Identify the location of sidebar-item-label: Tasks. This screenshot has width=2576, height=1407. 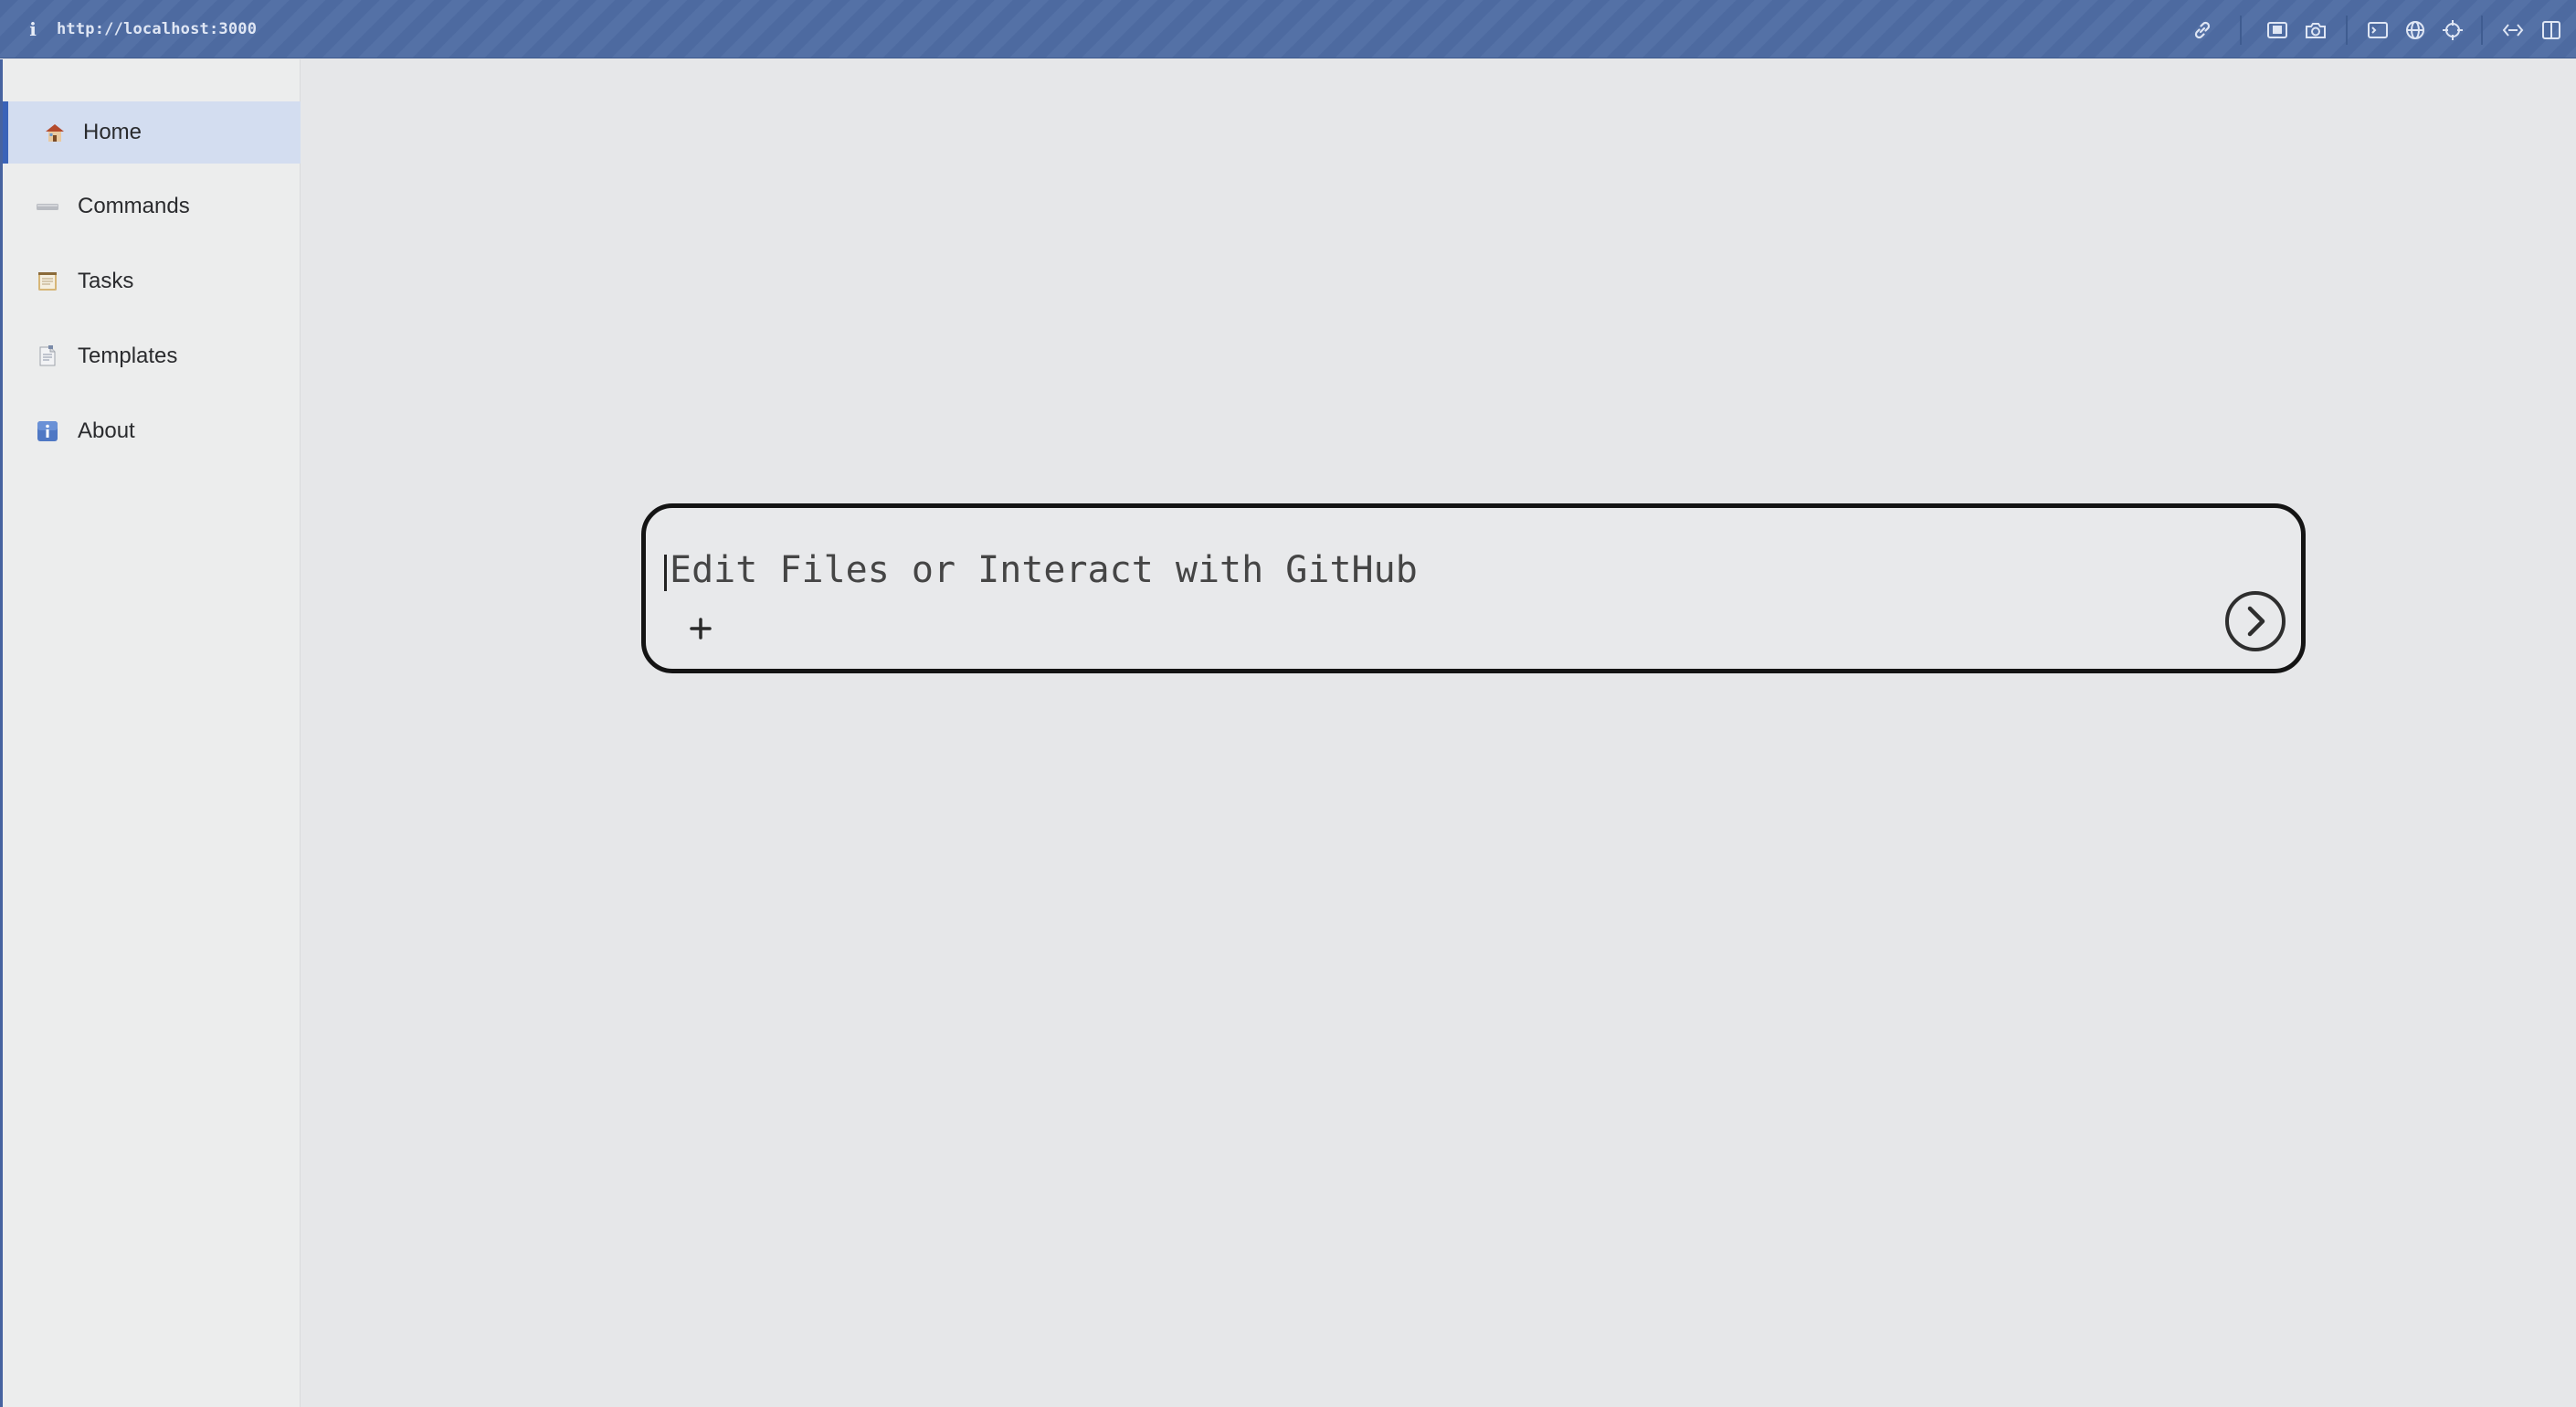
(106, 281).